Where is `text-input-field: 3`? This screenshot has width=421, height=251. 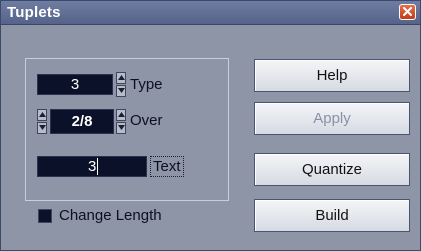
text-input-field: 3 is located at coordinates (92, 166).